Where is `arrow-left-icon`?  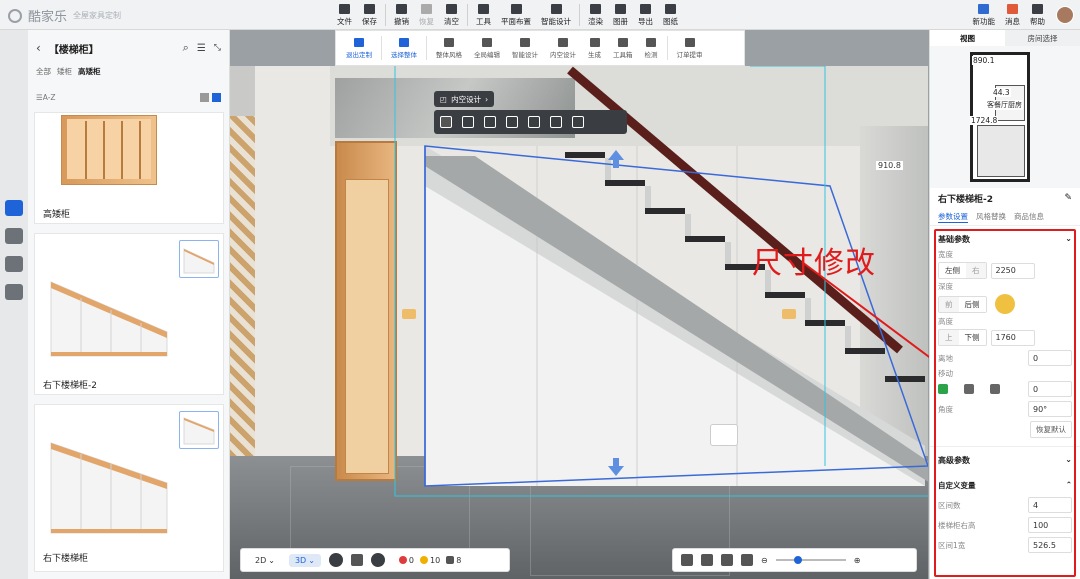
arrow-left-icon is located at coordinates (409, 314).